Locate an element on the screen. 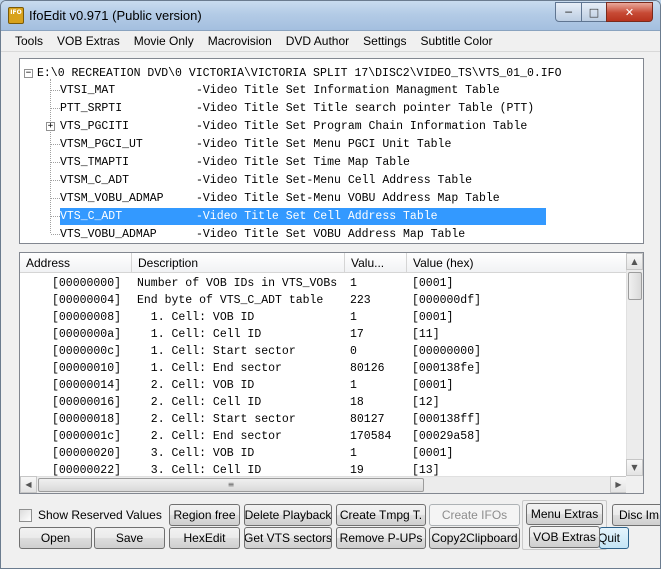 The width and height of the screenshot is (661, 569). close-icon: ✕ is located at coordinates (629, 12).